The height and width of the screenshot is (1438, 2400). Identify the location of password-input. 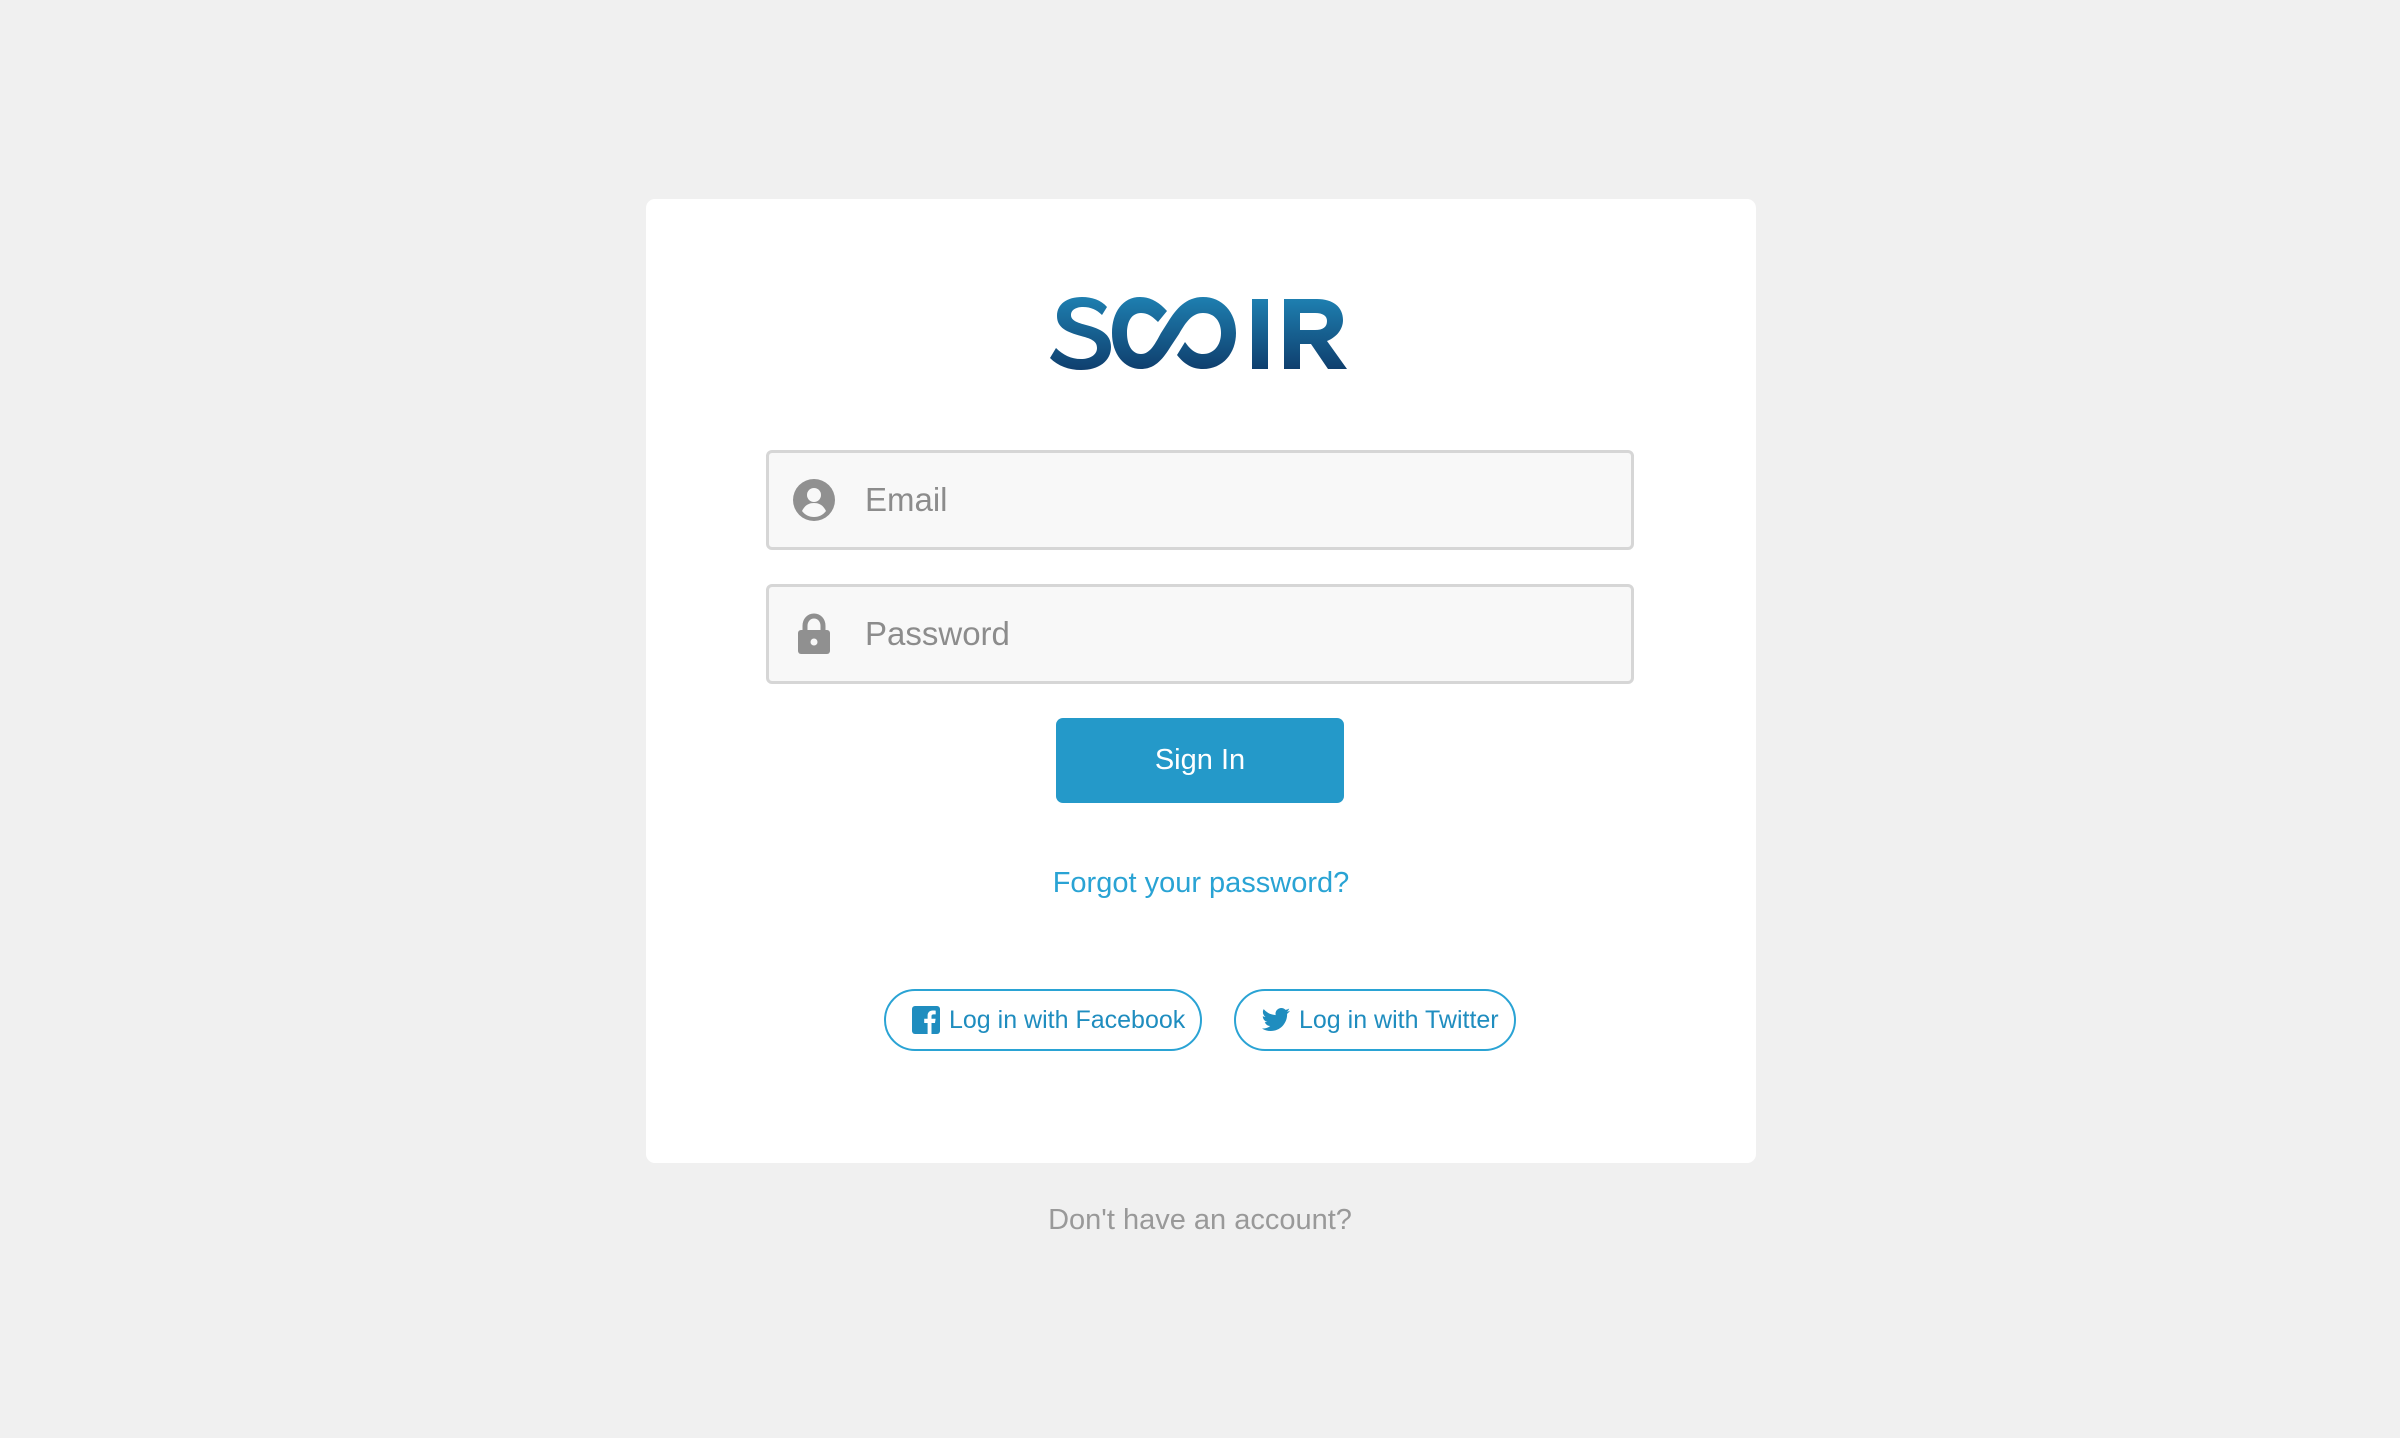
(1235, 634).